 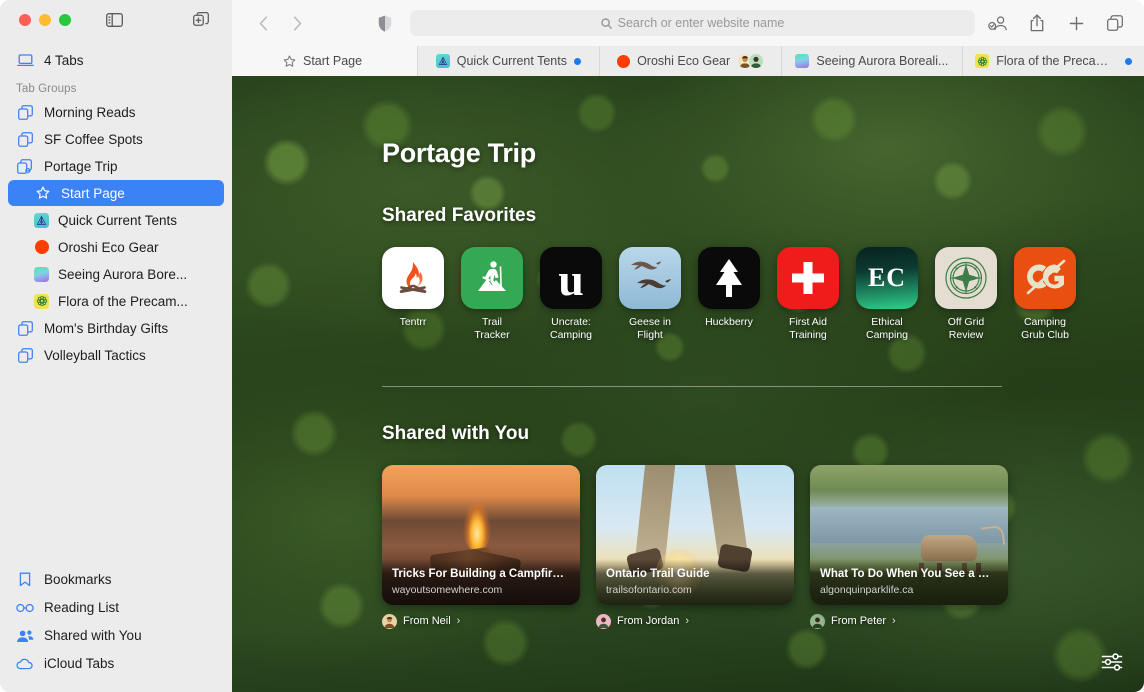 I want to click on browser-toolbar: Search or enter website name, so click(x=688, y=23).